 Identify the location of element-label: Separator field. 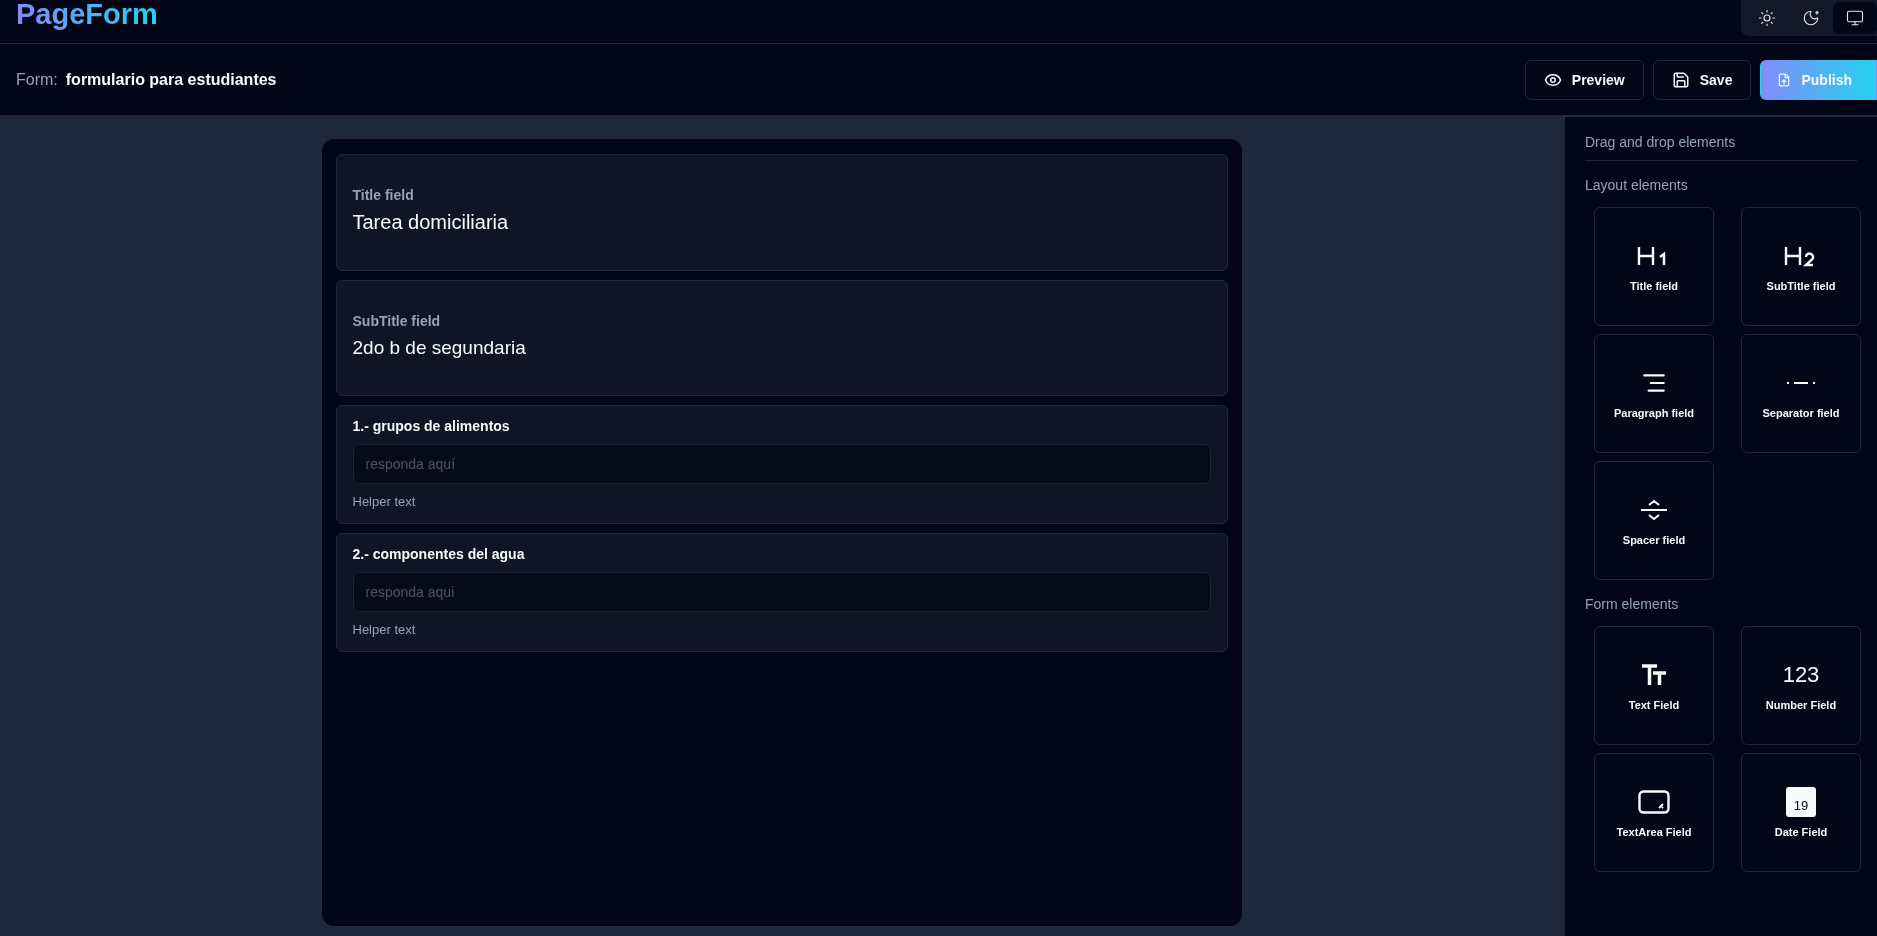
(1801, 412).